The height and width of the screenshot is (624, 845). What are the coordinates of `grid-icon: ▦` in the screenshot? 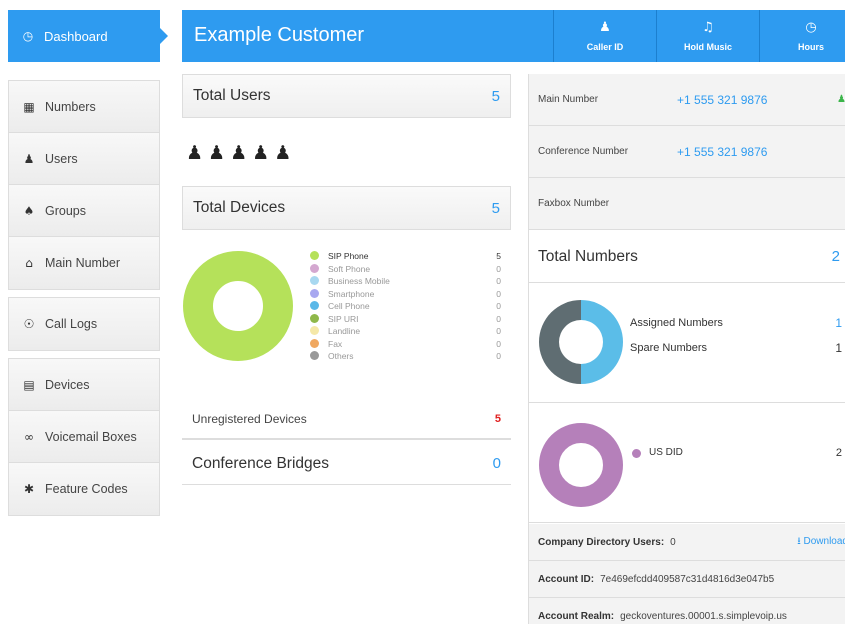 It's located at (29, 106).